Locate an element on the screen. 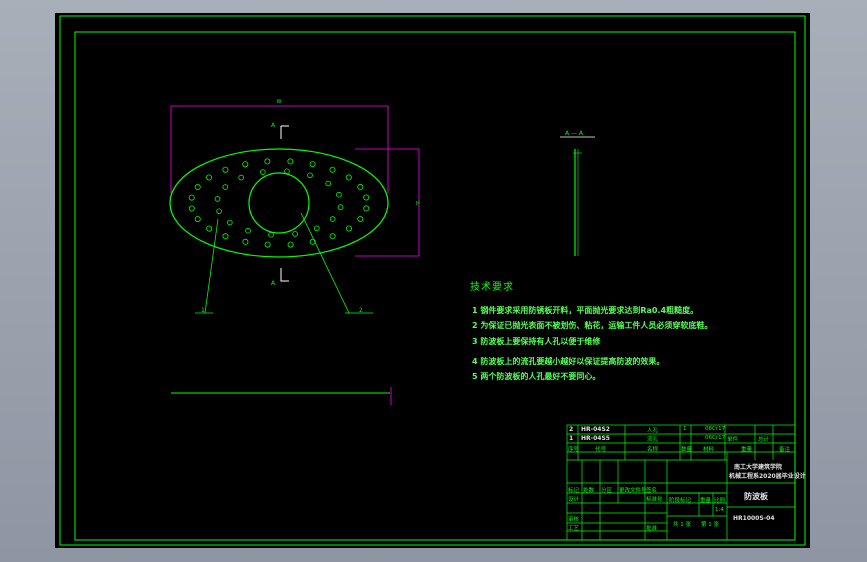 Image resolution: width=867 pixels, height=562 pixels. parts-row-1-no: 1 is located at coordinates (571, 438).